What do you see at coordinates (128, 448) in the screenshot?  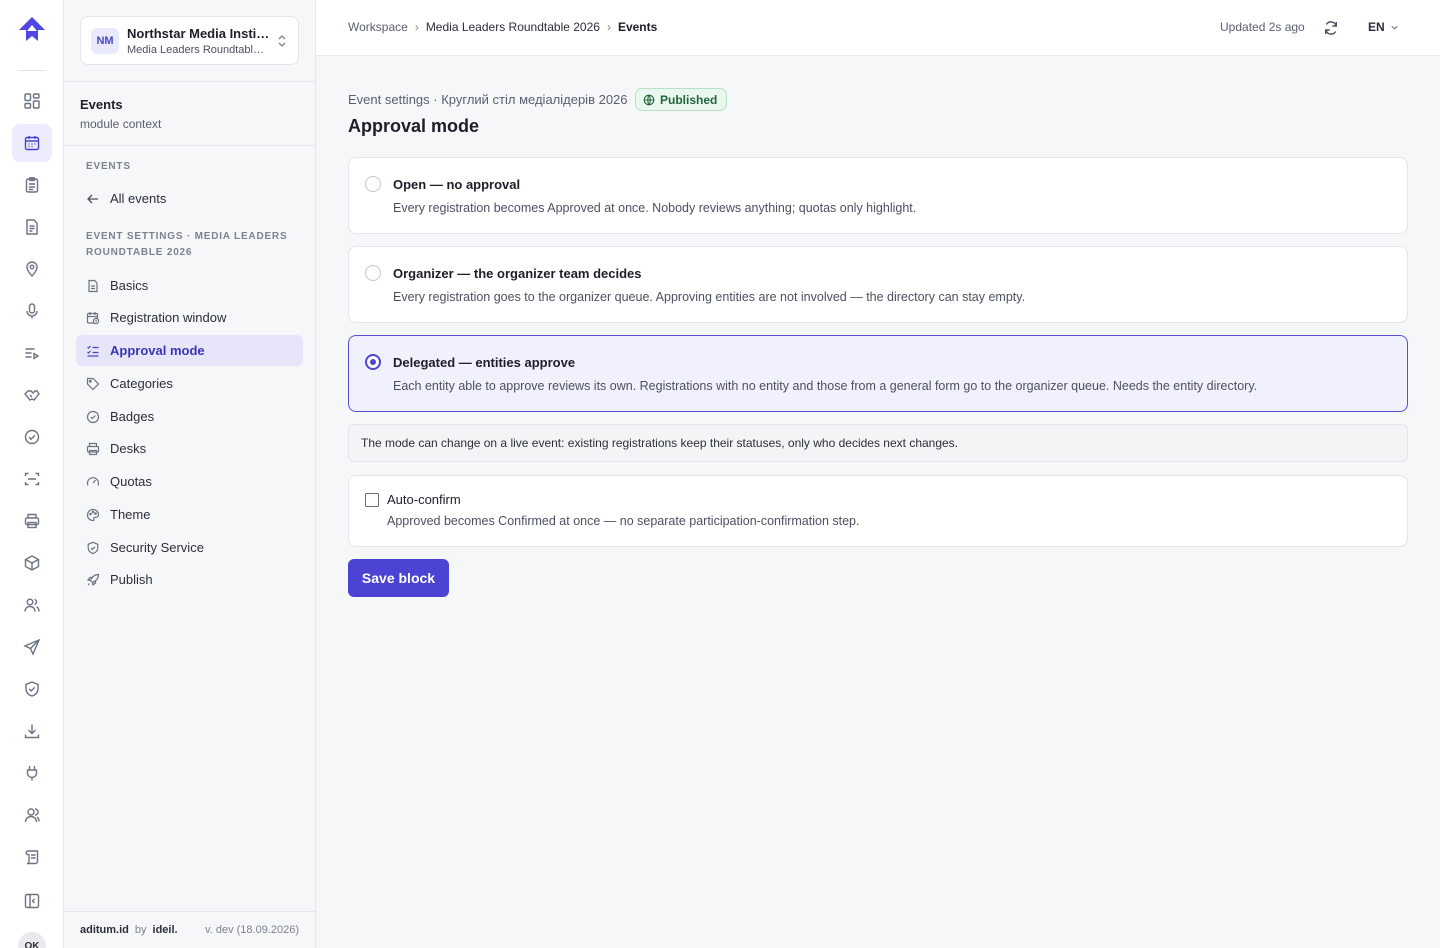 I see `sidebar-item-label: Desks` at bounding box center [128, 448].